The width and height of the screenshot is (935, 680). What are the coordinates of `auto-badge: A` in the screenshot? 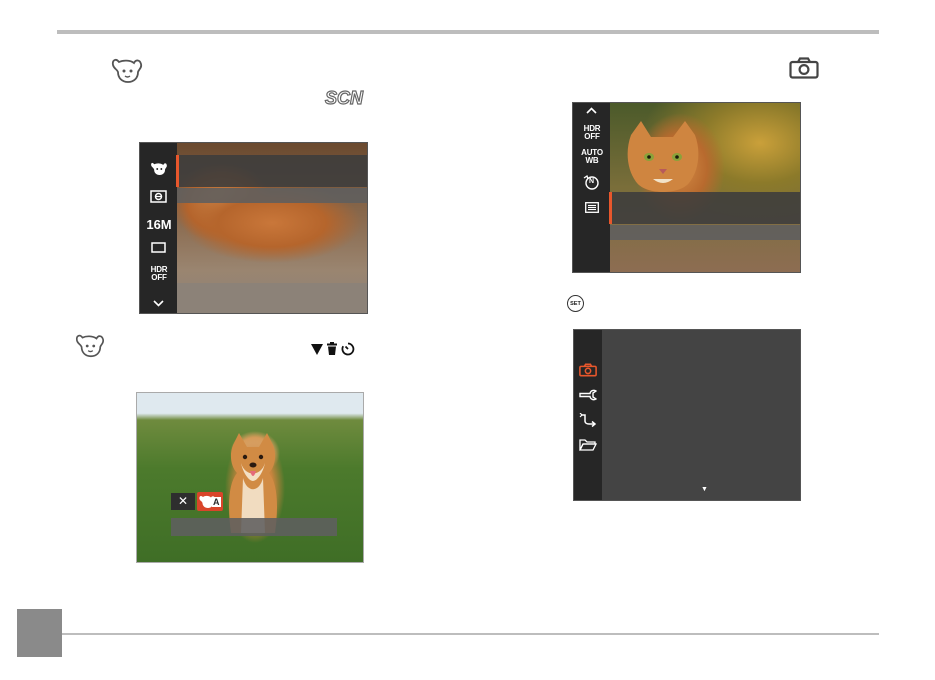 It's located at (216, 502).